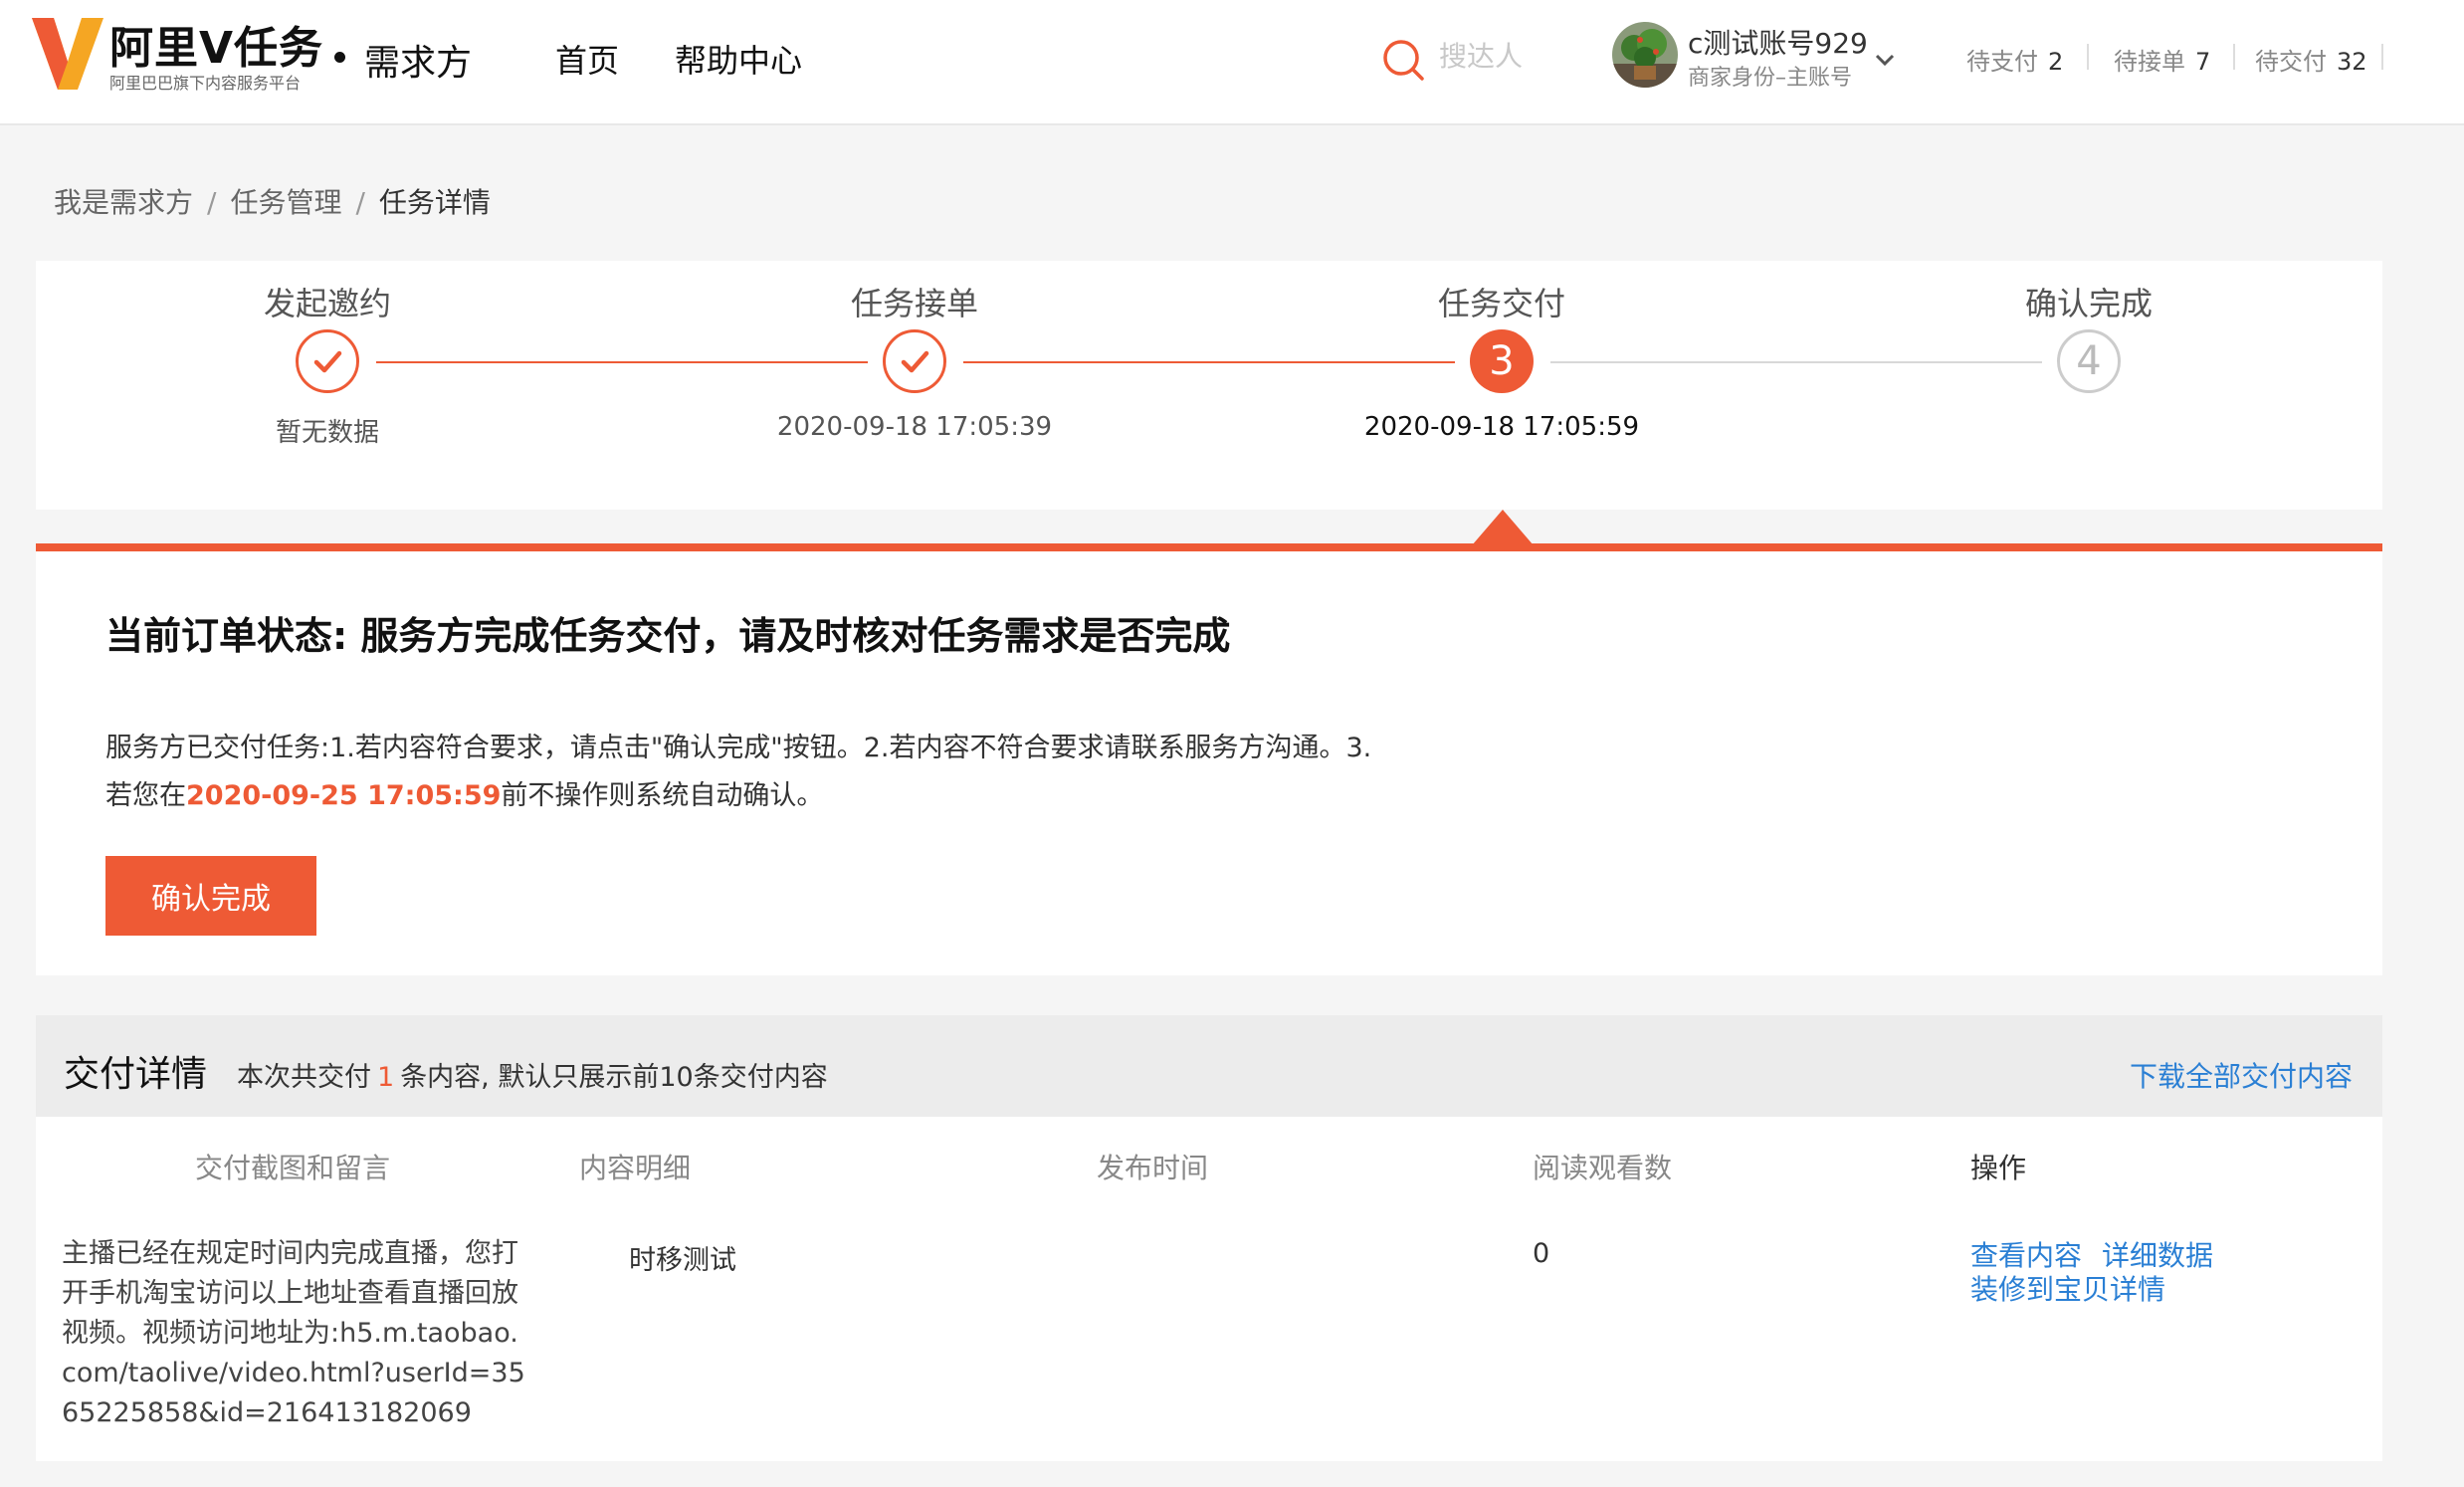 Image resolution: width=2464 pixels, height=1487 pixels. I want to click on account-role: 商家身份–主账号, so click(1770, 78).